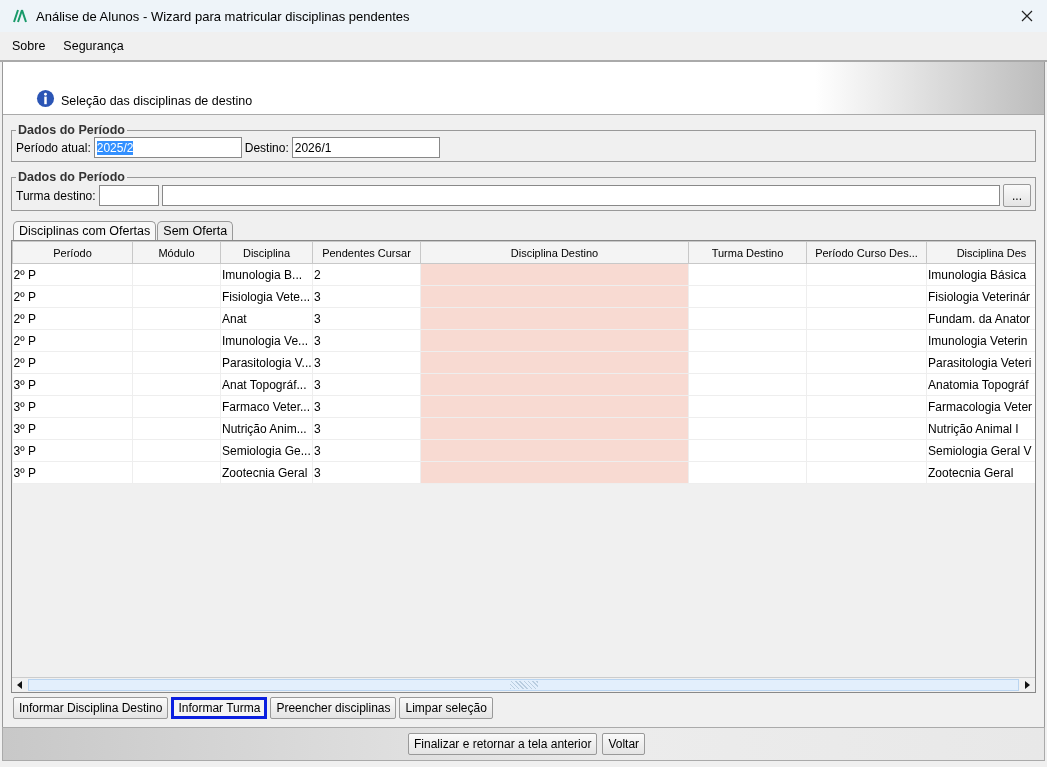 The image size is (1047, 767). I want to click on footer-button: Finalizar e retornar a tela anterior, so click(503, 744).